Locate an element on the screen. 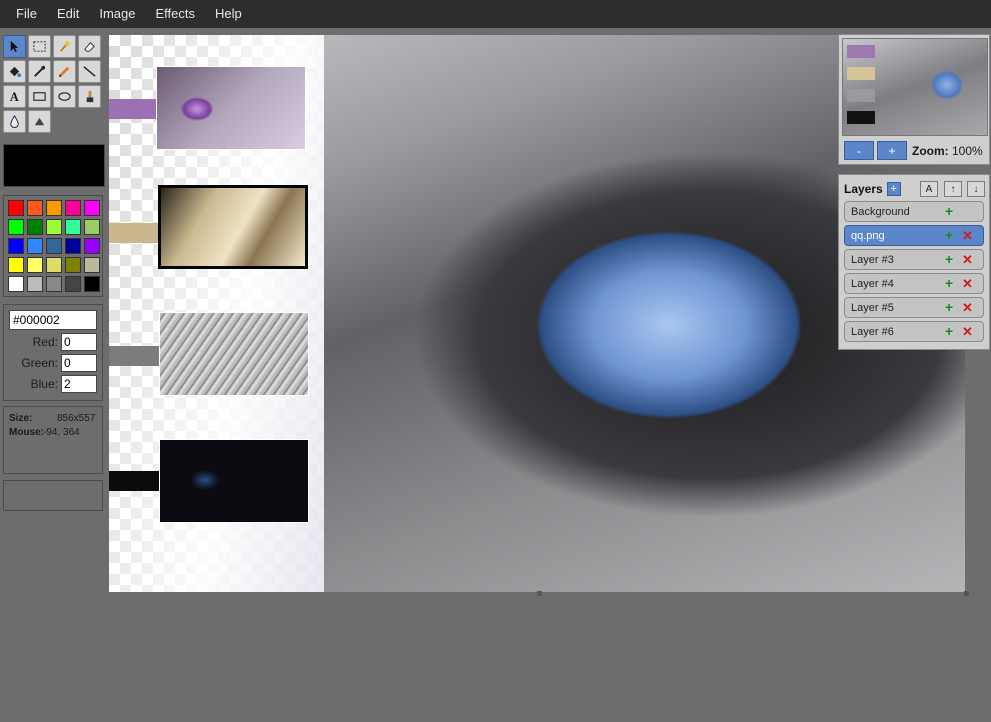 The height and width of the screenshot is (722, 991). select-tool is located at coordinates (14, 46).